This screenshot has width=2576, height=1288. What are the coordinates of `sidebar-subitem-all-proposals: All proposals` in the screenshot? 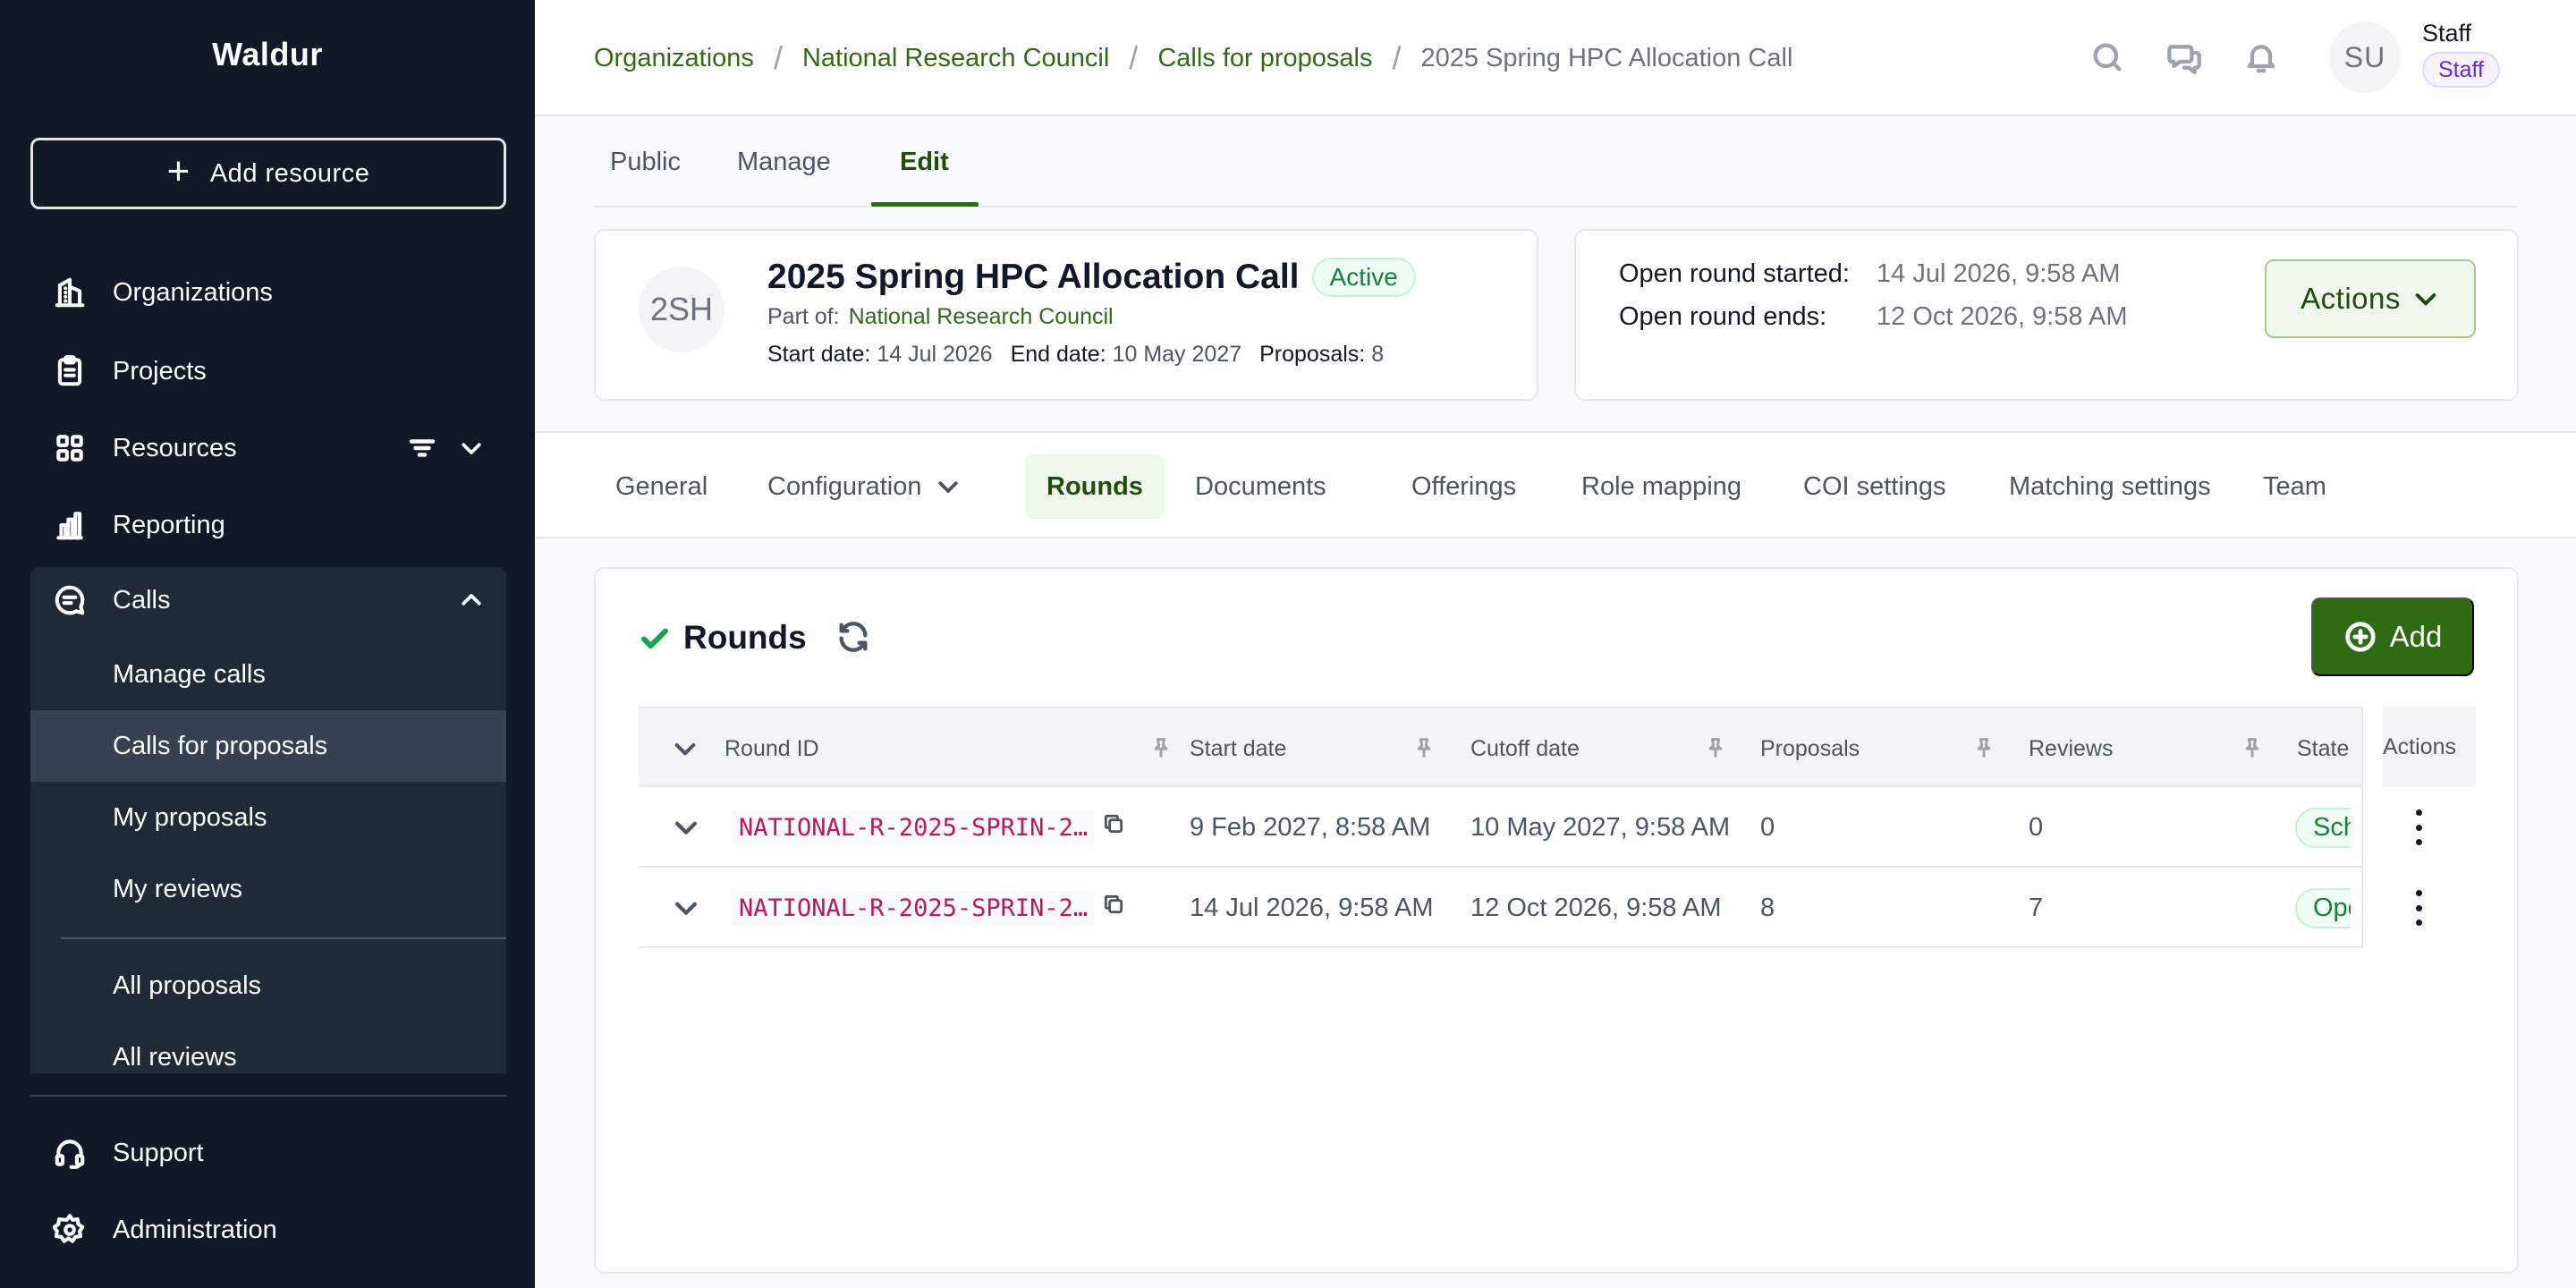 It's located at (268, 985).